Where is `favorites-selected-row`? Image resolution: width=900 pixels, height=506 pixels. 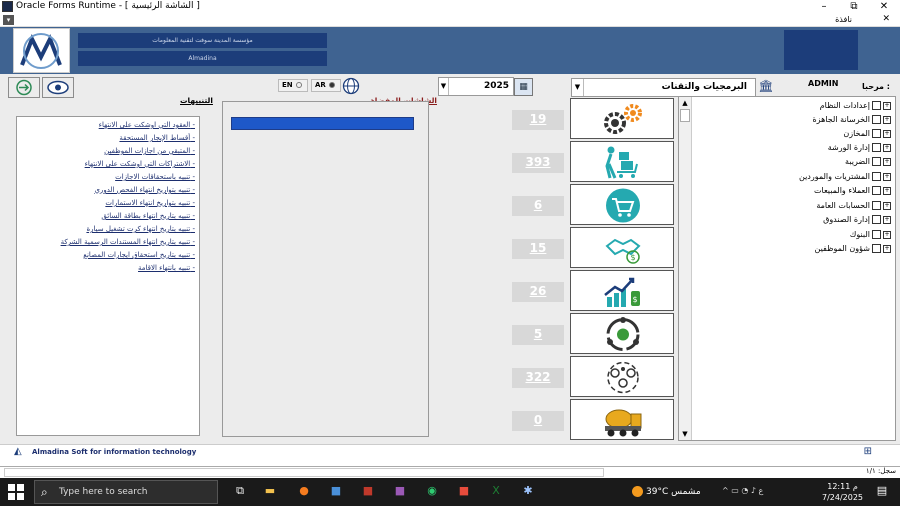
favorites-selected-row is located at coordinates (322, 123).